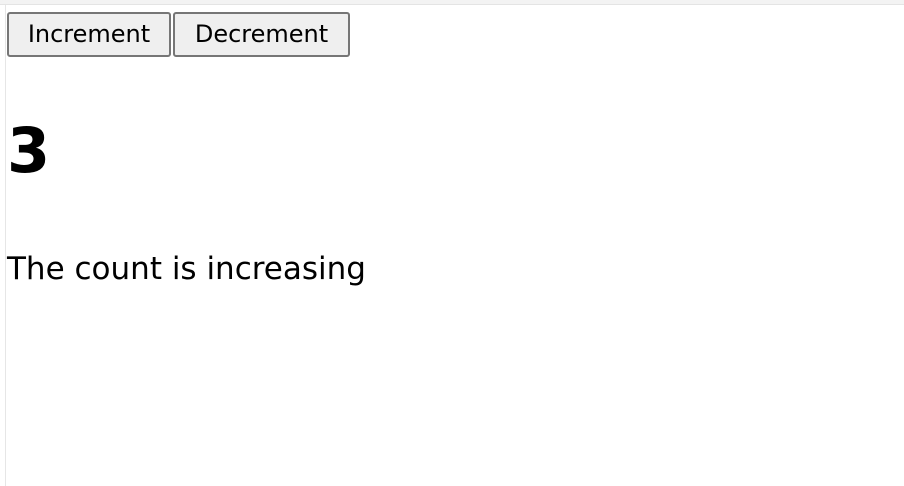 The height and width of the screenshot is (486, 904). Describe the element at coordinates (455, 34) in the screenshot. I see `button-row: Increment Decrement` at that location.